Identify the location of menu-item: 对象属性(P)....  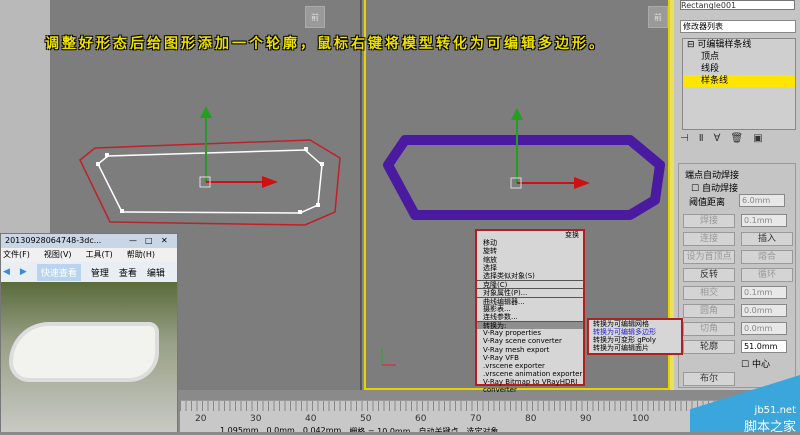
(530, 292).